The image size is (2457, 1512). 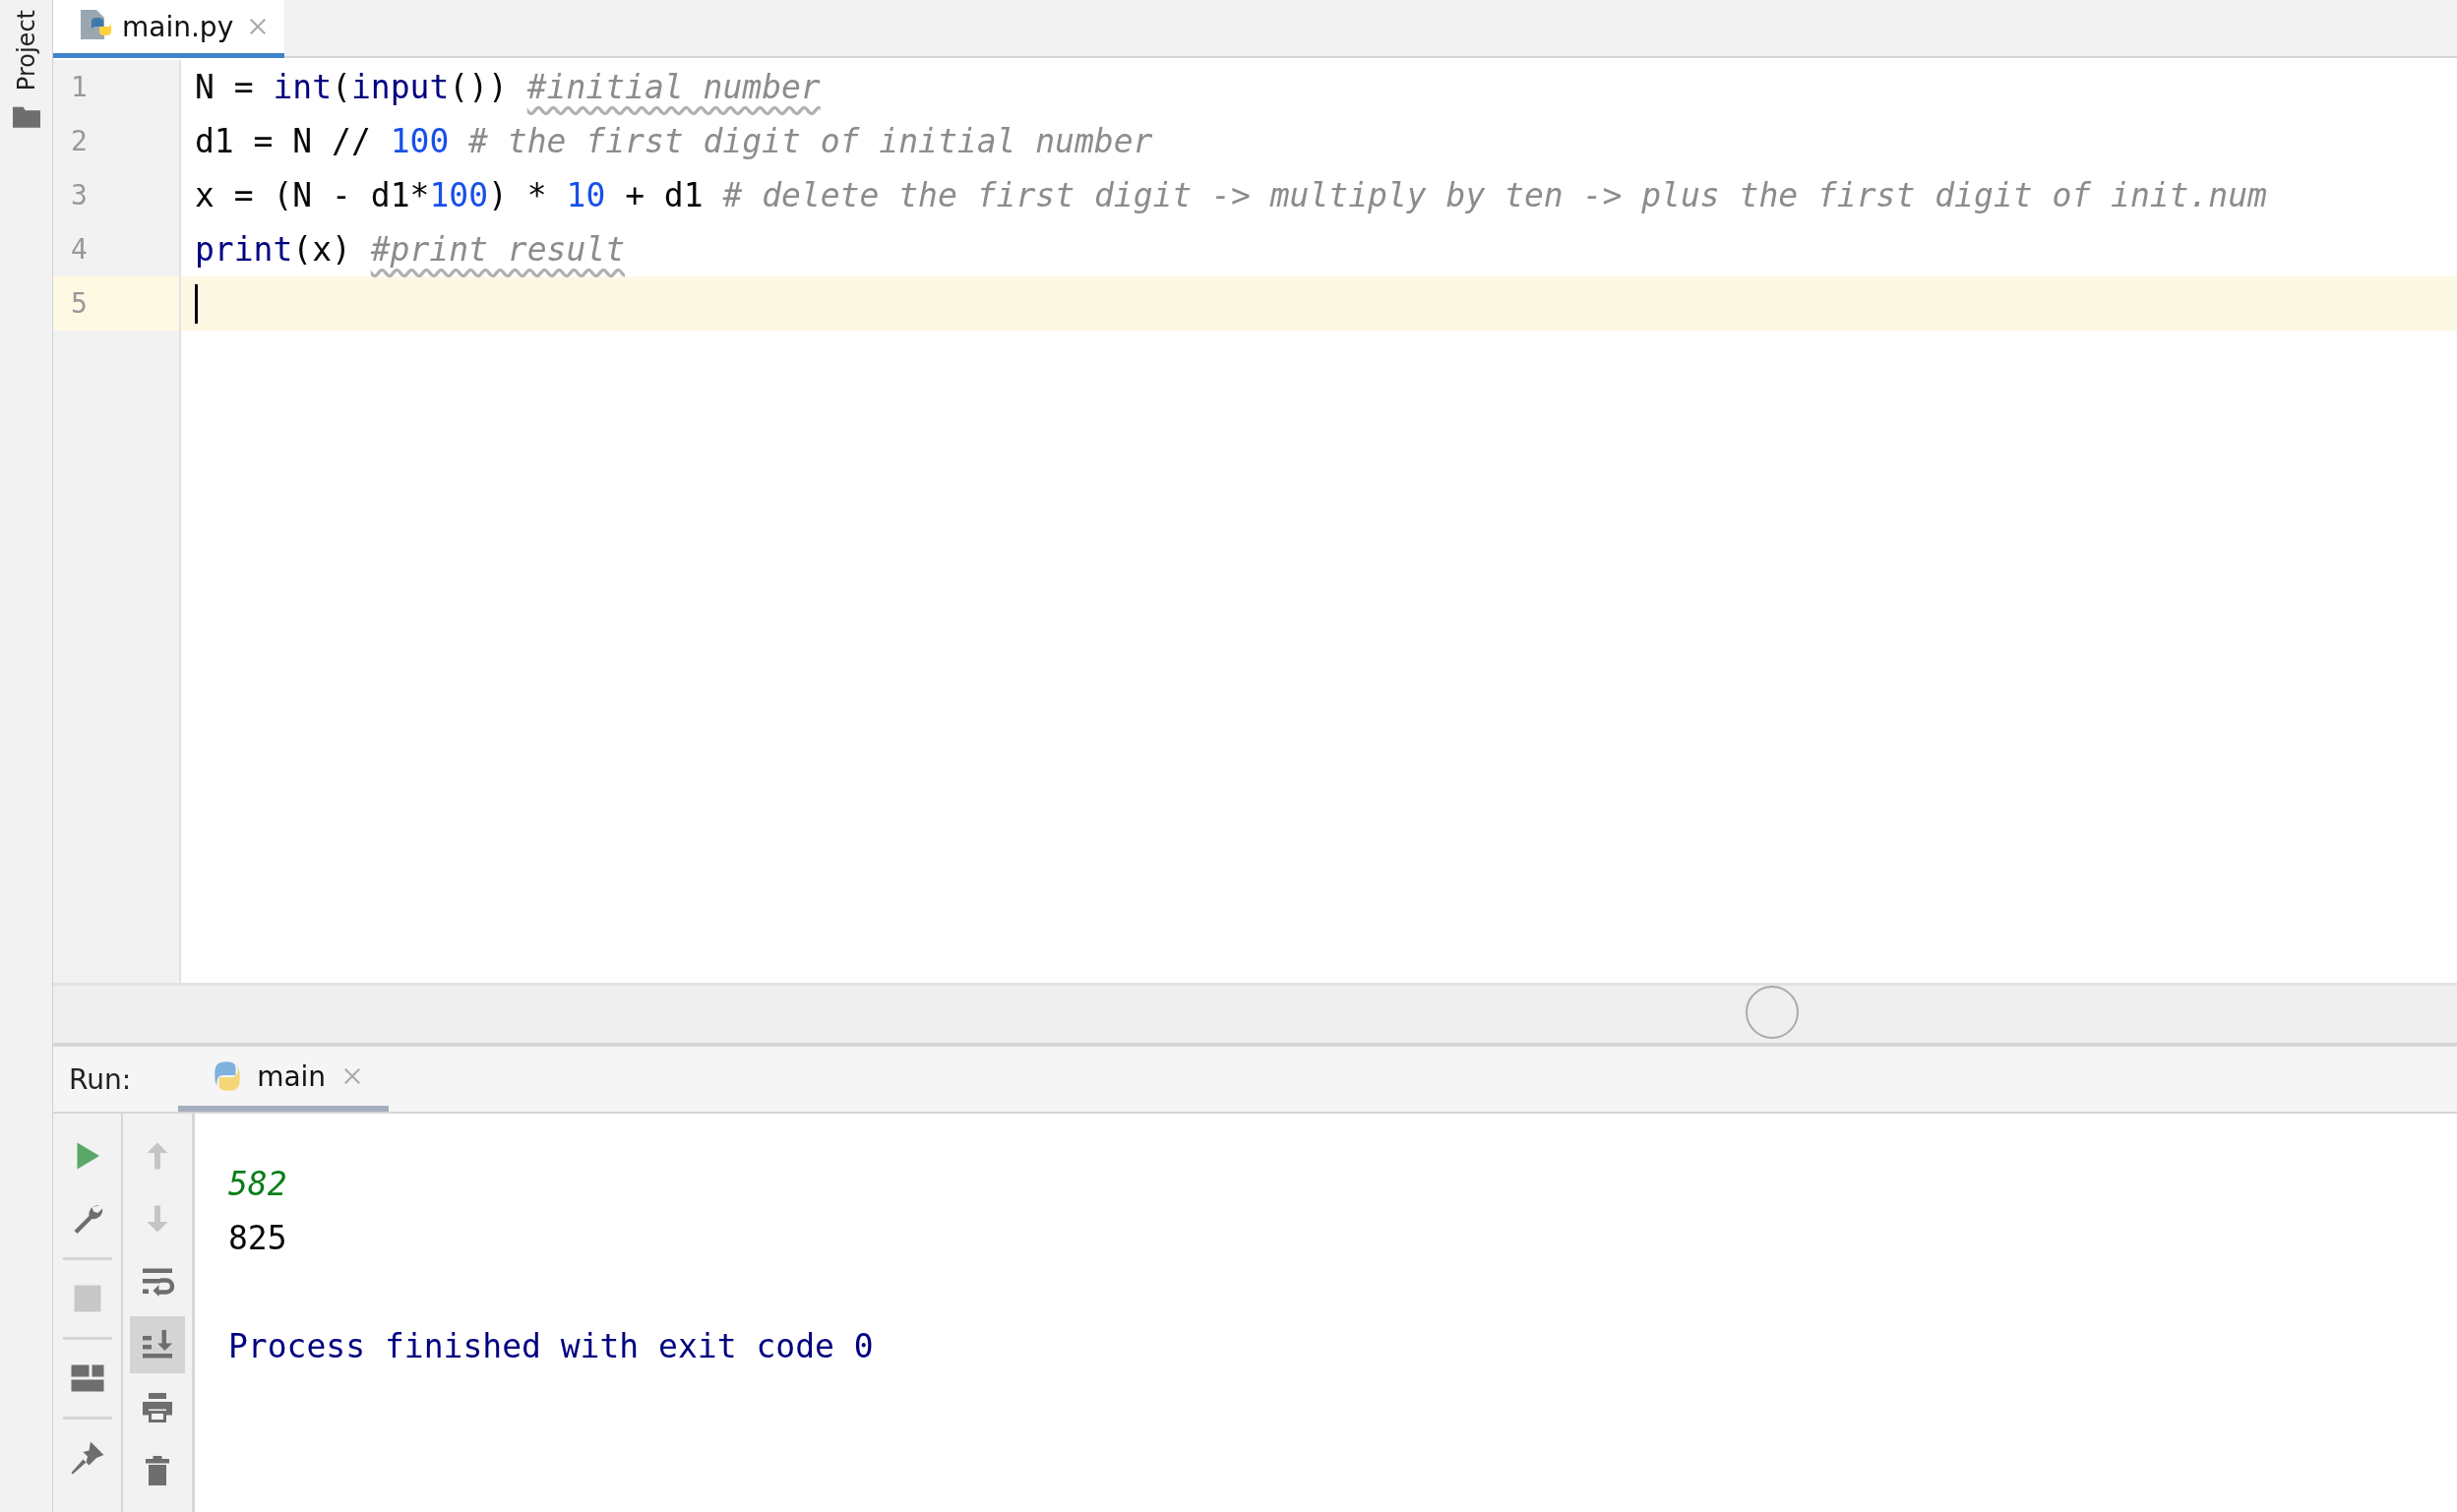 I want to click on code-line: d1 = N // 100 # the first digit of initial number, so click(x=674, y=141).